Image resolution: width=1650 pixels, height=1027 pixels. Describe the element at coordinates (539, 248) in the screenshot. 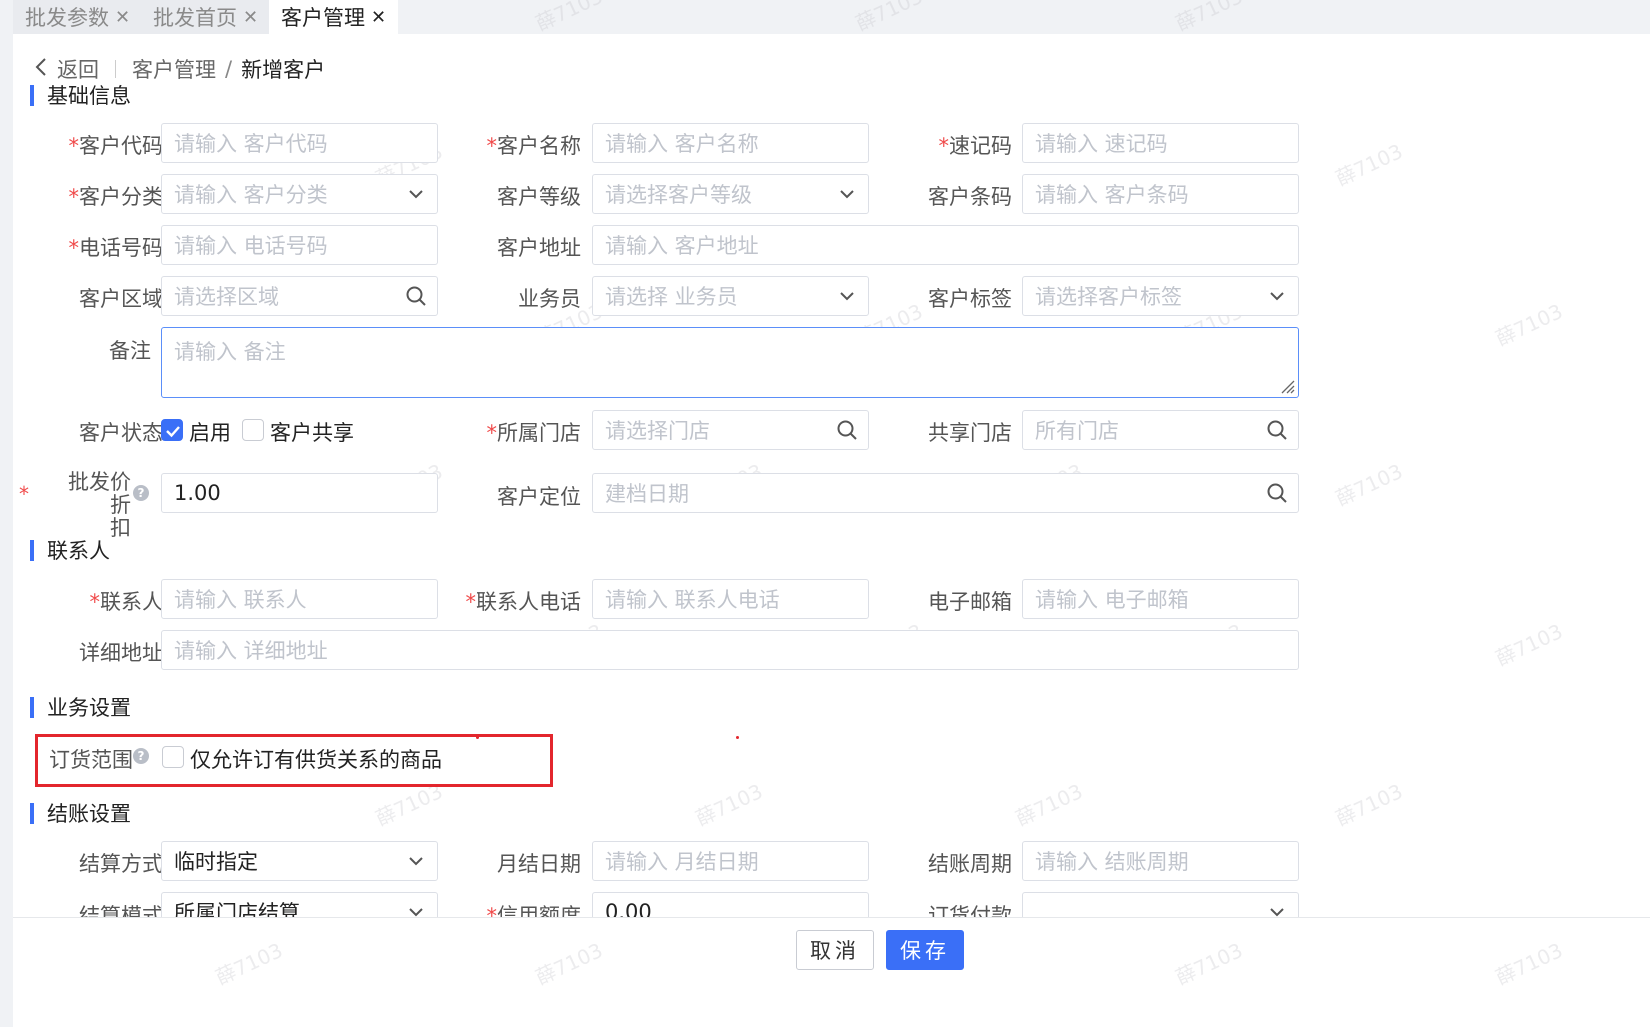

I see `address-label: 客户地址` at that location.